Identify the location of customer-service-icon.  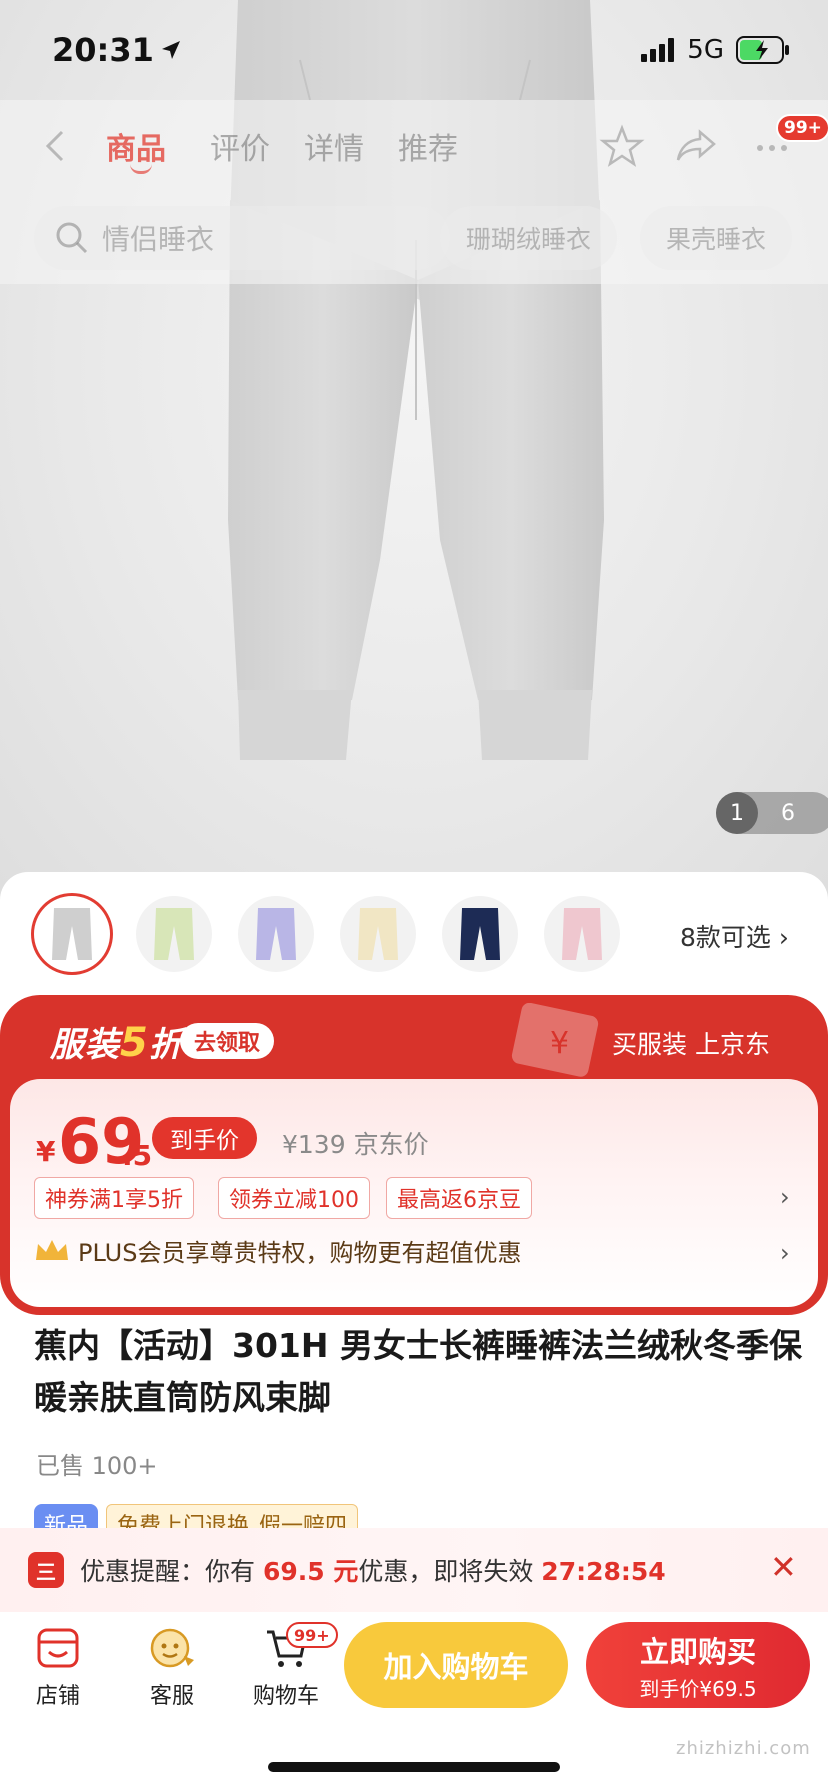
(172, 1648).